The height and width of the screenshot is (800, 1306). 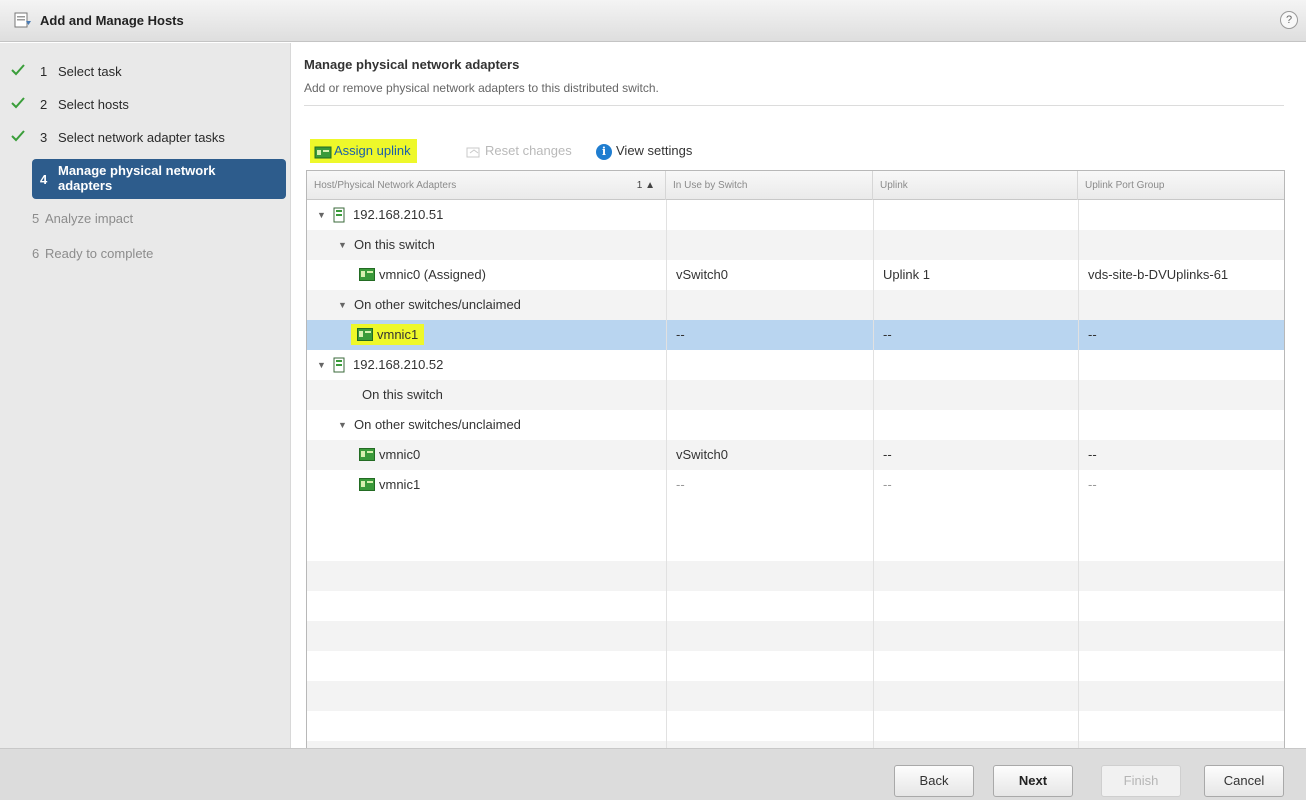 What do you see at coordinates (654, 150) in the screenshot?
I see `view-settings-label: View settings` at bounding box center [654, 150].